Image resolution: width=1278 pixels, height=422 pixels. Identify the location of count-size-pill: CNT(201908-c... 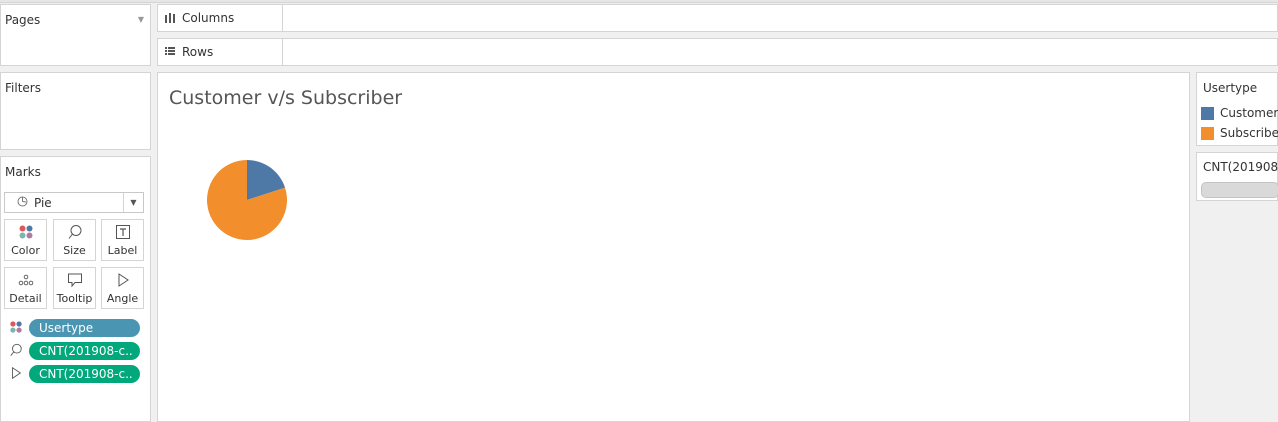
(84, 350).